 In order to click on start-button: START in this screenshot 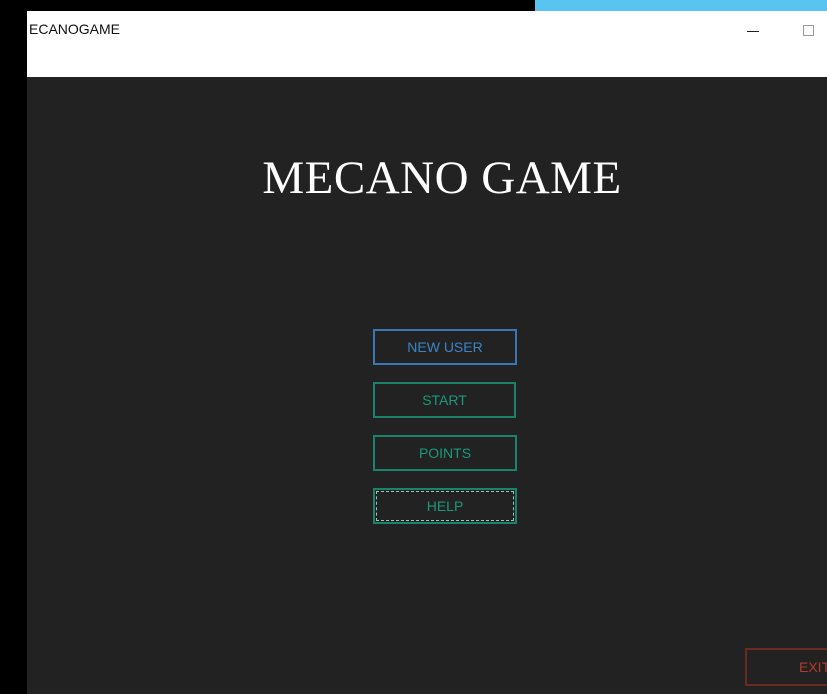, I will do `click(444, 400)`.